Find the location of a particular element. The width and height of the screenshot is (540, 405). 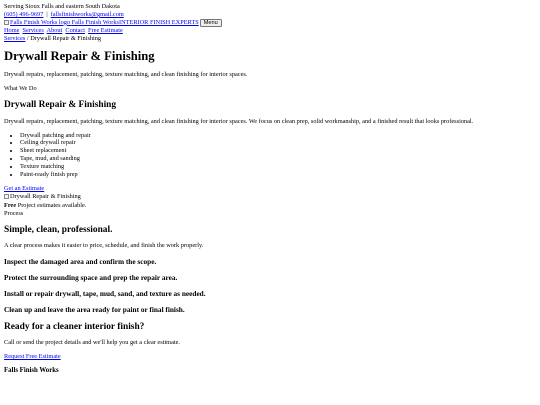

eyebrow-process: Process is located at coordinates (14, 213).